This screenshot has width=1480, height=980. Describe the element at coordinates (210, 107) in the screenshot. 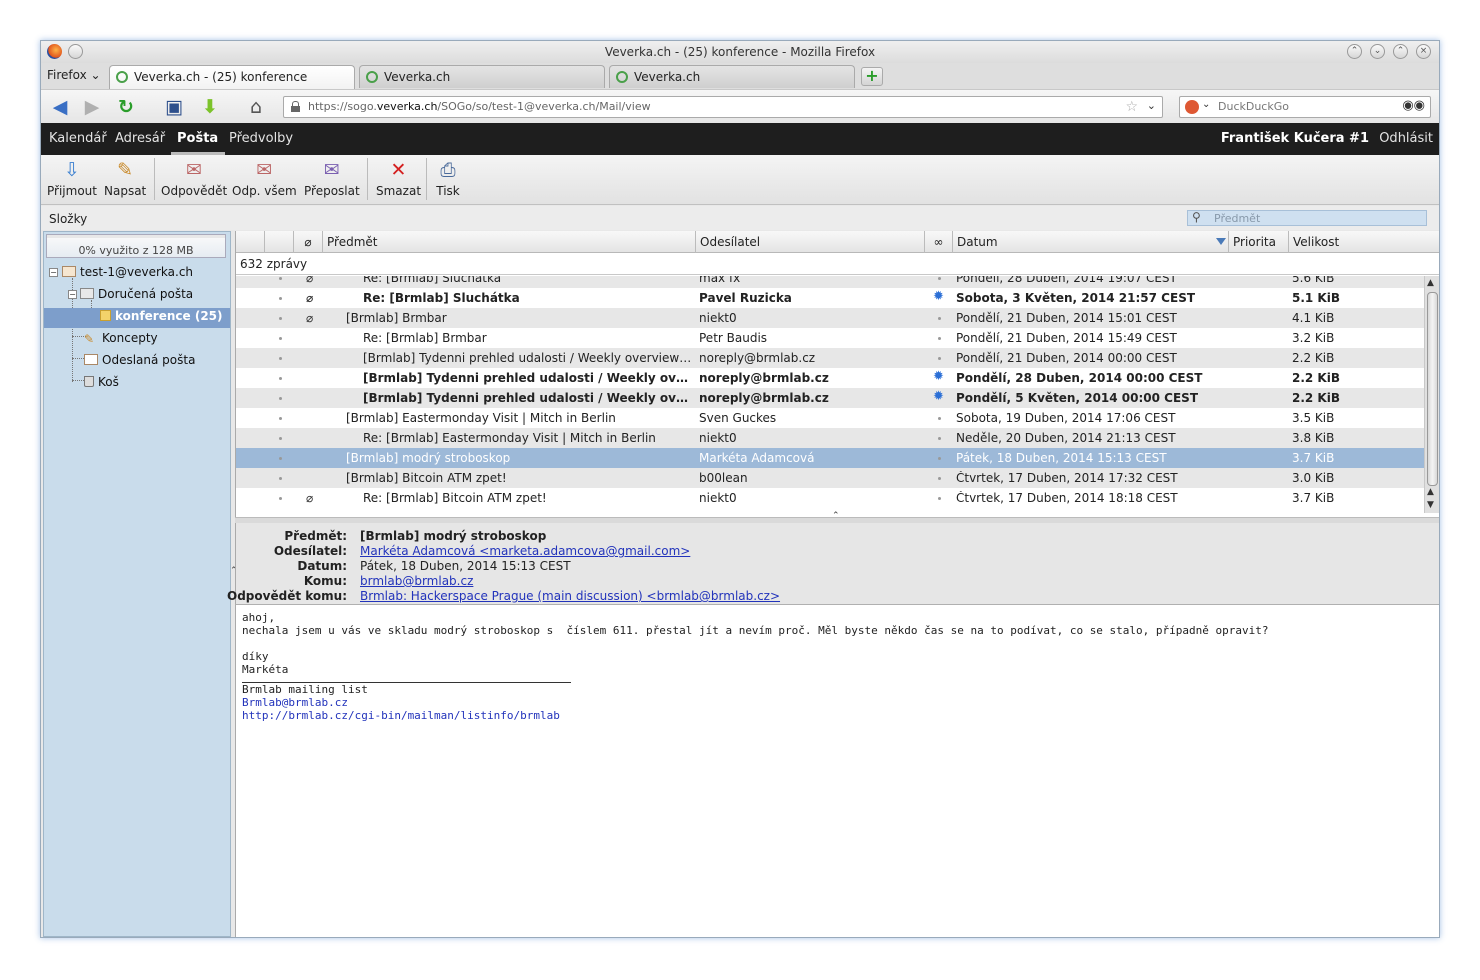

I see `download-icon: ⬇` at that location.